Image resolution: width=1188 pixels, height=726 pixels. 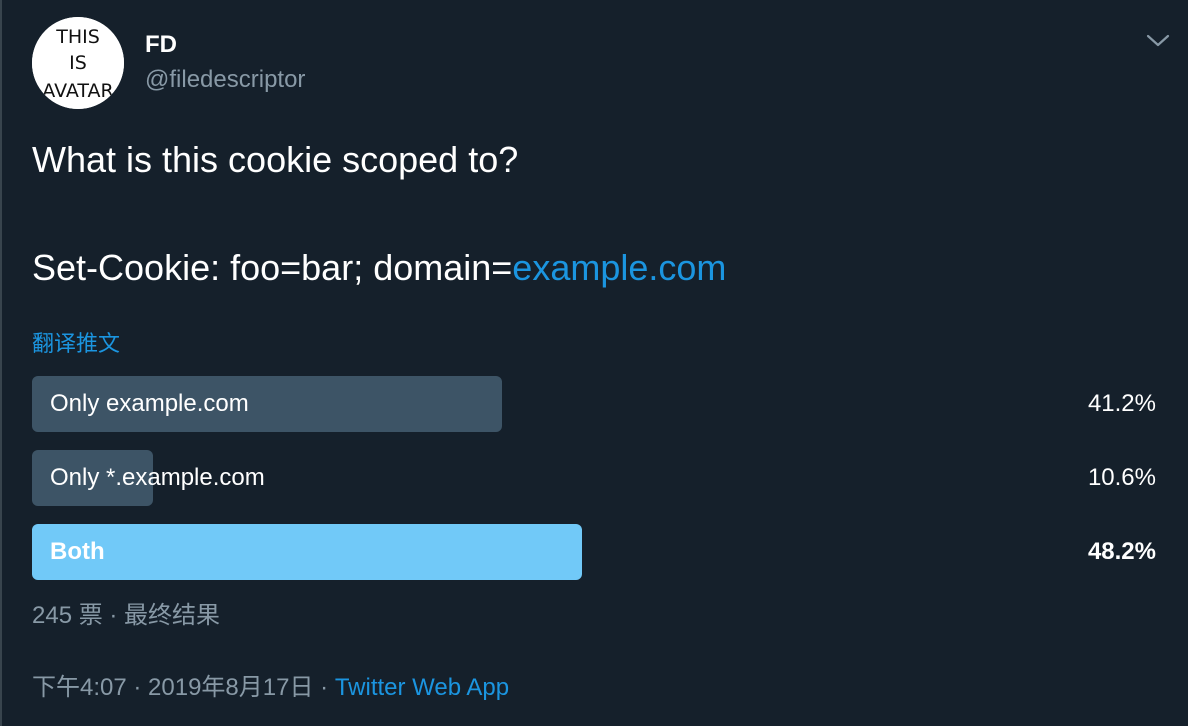 What do you see at coordinates (619, 267) in the screenshot?
I see `domain-link: example.com` at bounding box center [619, 267].